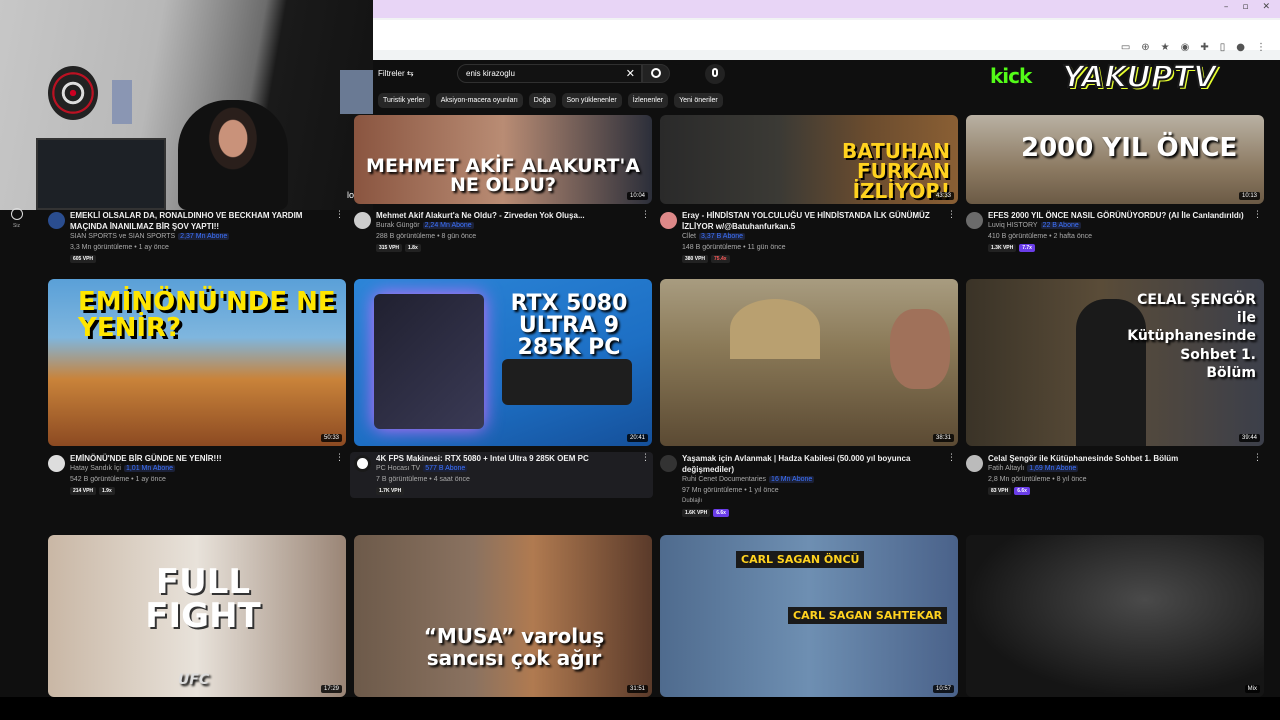 The width and height of the screenshot is (1280, 720). What do you see at coordinates (119, 247) in the screenshot?
I see `video-stats: 3,3 Mn görüntüleme • 1 ay önce` at bounding box center [119, 247].